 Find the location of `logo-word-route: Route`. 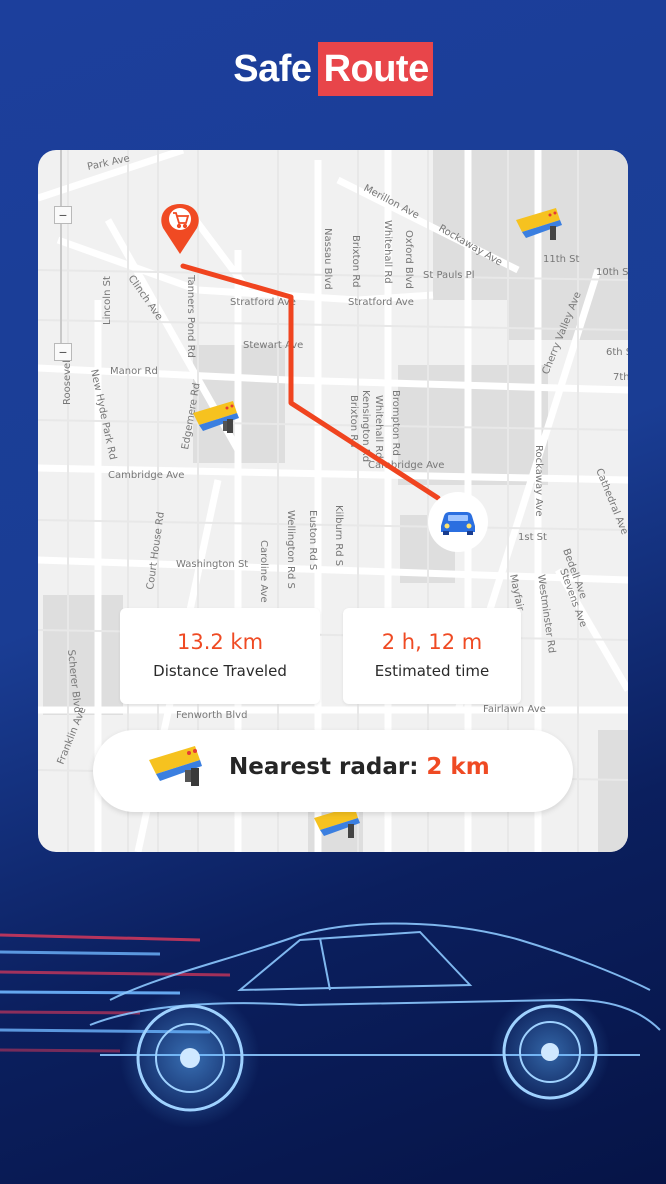

logo-word-route: Route is located at coordinates (375, 69).